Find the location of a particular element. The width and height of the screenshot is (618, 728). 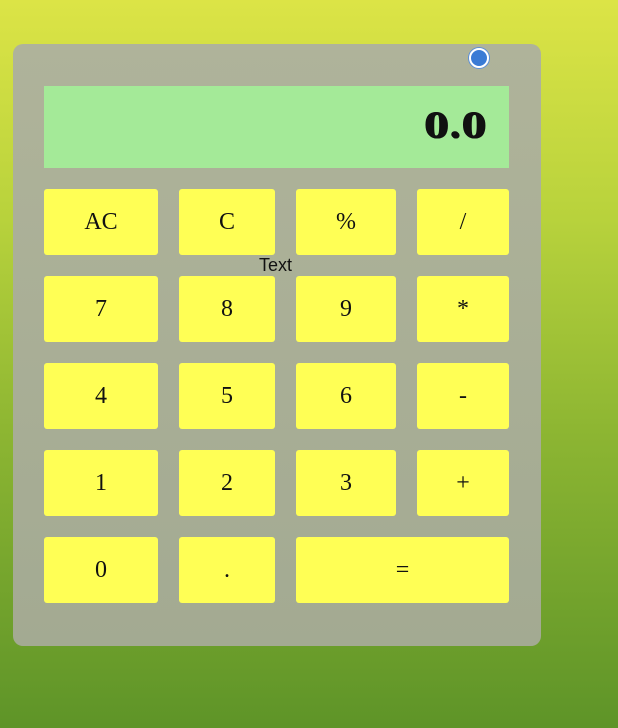

decimal-point-button: . is located at coordinates (227, 570).